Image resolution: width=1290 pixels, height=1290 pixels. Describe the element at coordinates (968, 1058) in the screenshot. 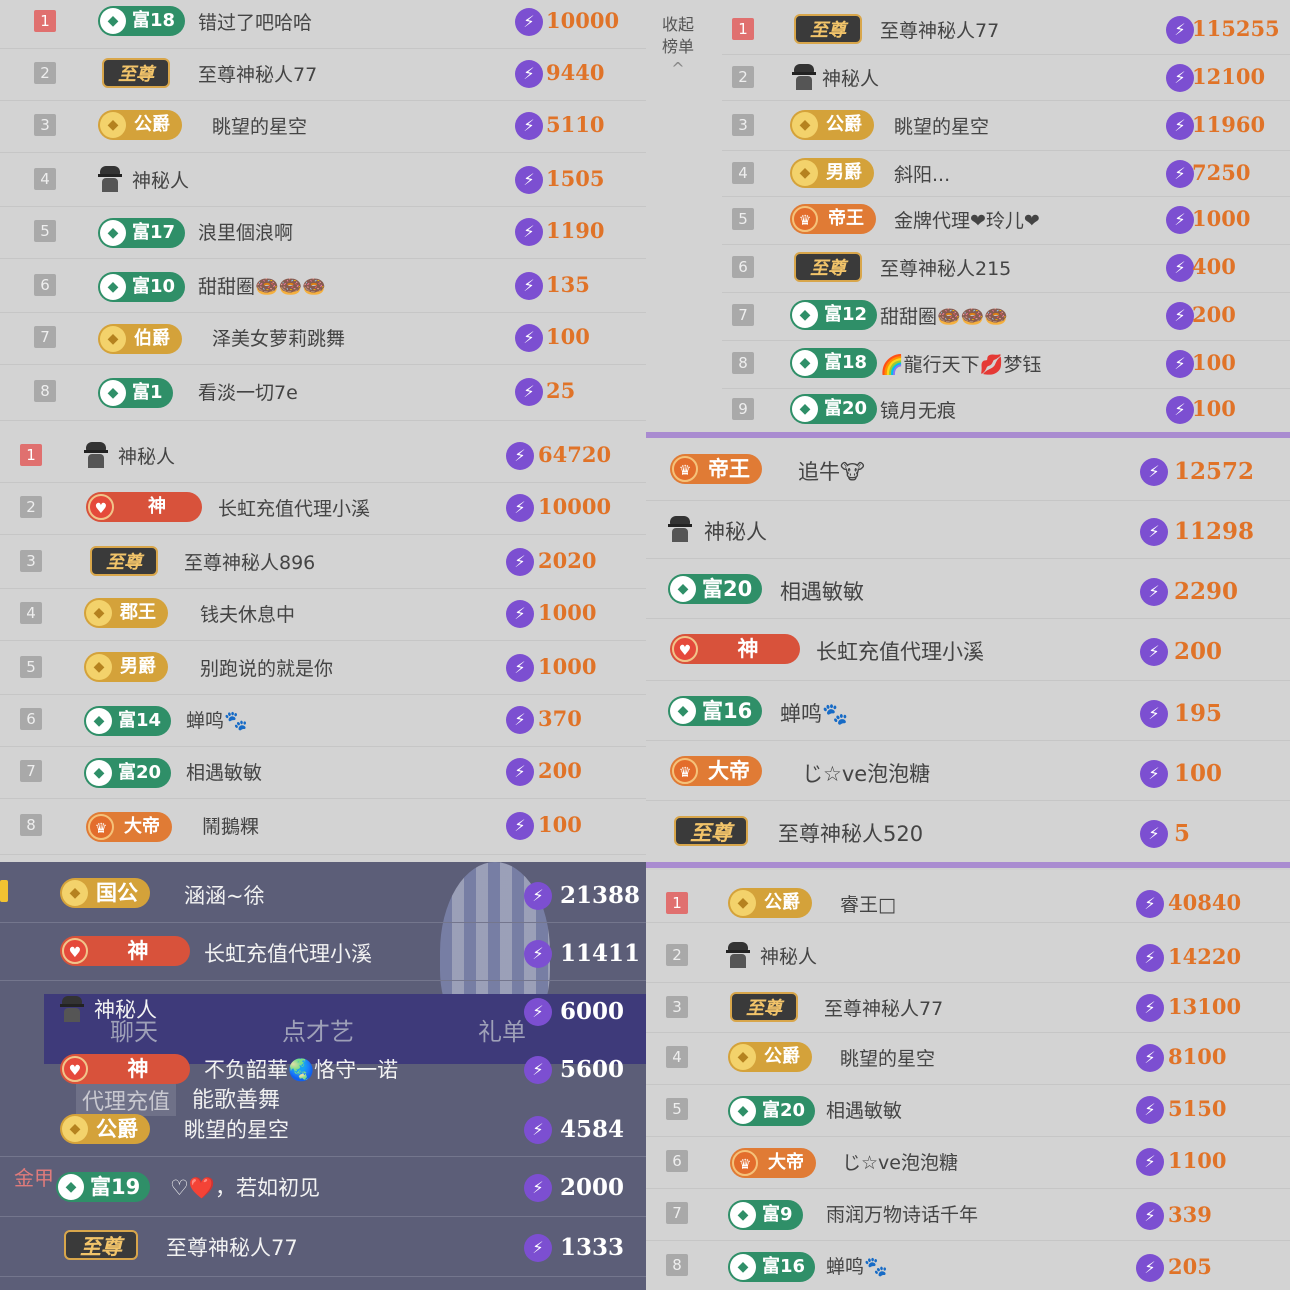

I see `list-item: 4 ◆ 公爵 眺望的星空 ⚡ 8100` at that location.